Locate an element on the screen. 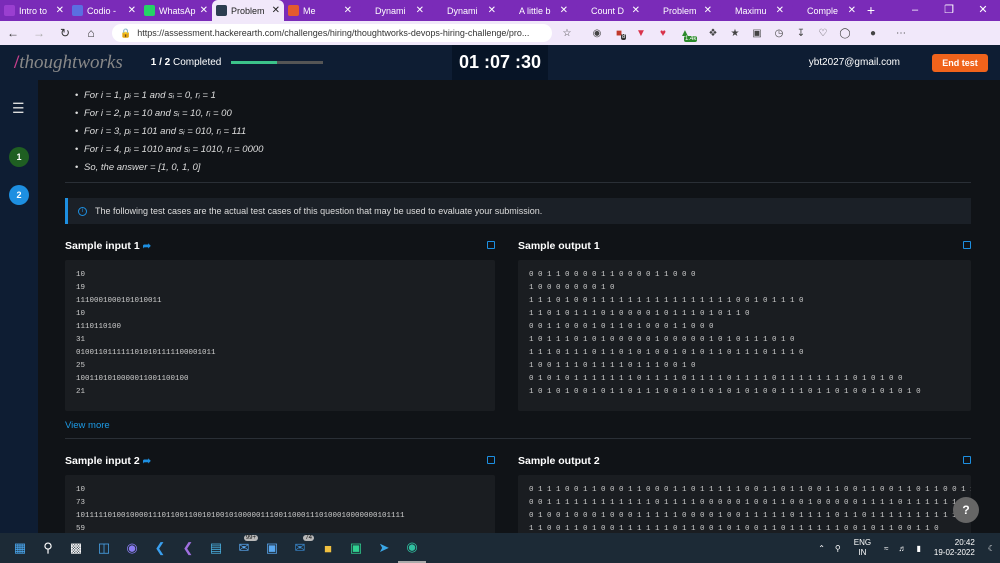  edge-browser-icon: ◉ is located at coordinates (412, 548).